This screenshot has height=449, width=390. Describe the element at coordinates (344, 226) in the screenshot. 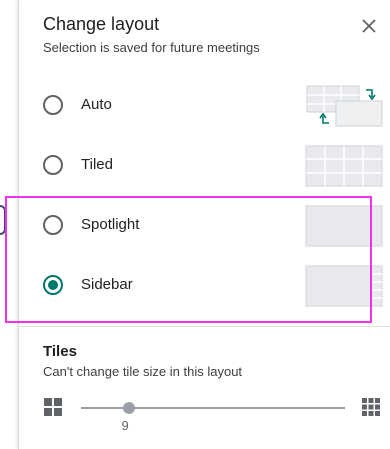

I see `spotlight-layout-icon` at that location.